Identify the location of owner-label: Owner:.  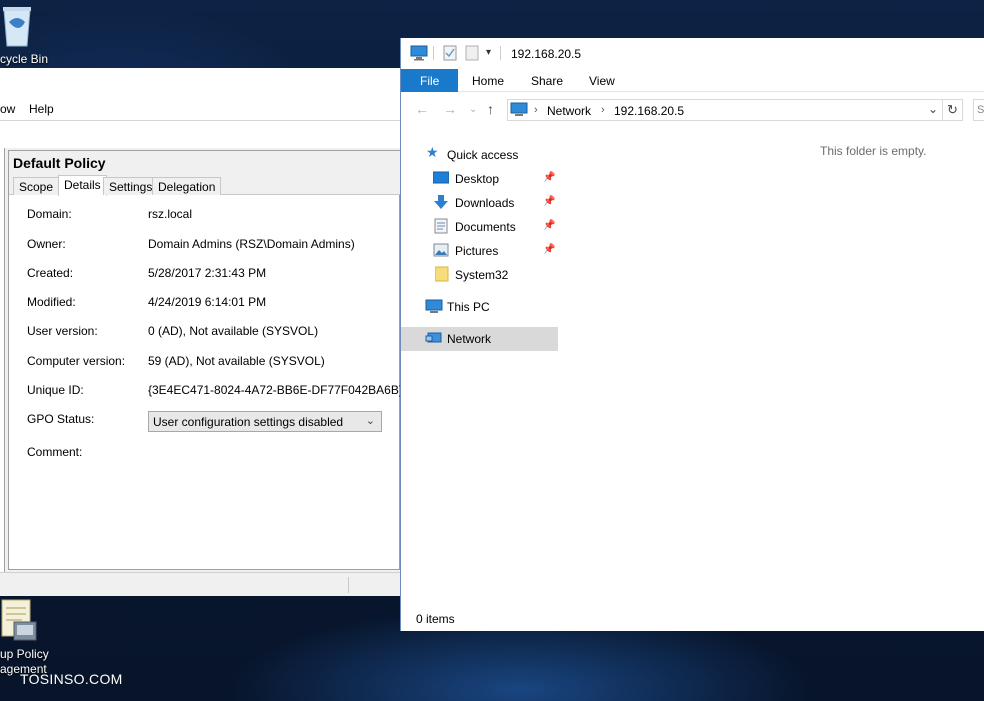
(46, 244).